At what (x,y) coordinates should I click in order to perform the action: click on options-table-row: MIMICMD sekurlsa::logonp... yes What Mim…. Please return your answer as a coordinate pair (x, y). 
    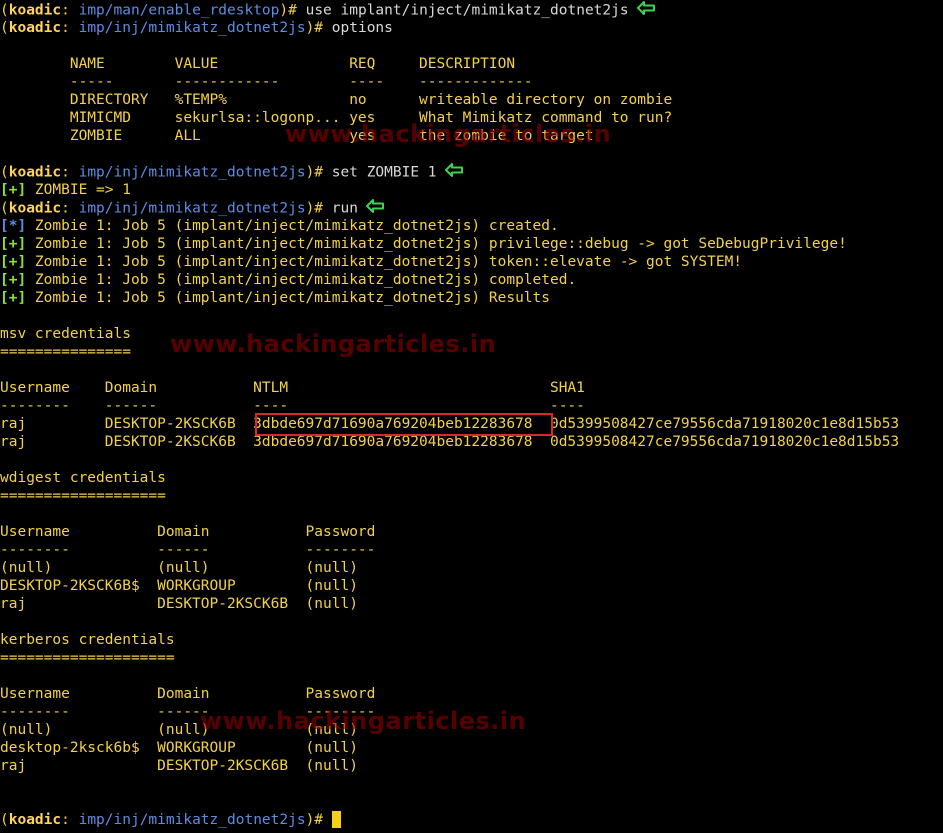
    Looking at the image, I should click on (336, 118).